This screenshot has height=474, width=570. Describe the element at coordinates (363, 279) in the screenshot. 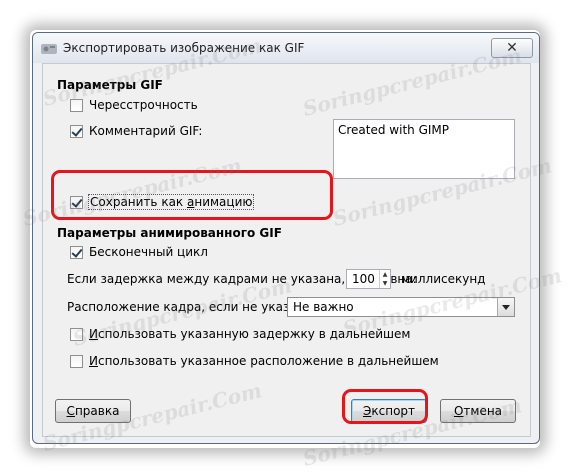

I see `delay-value: 100` at that location.